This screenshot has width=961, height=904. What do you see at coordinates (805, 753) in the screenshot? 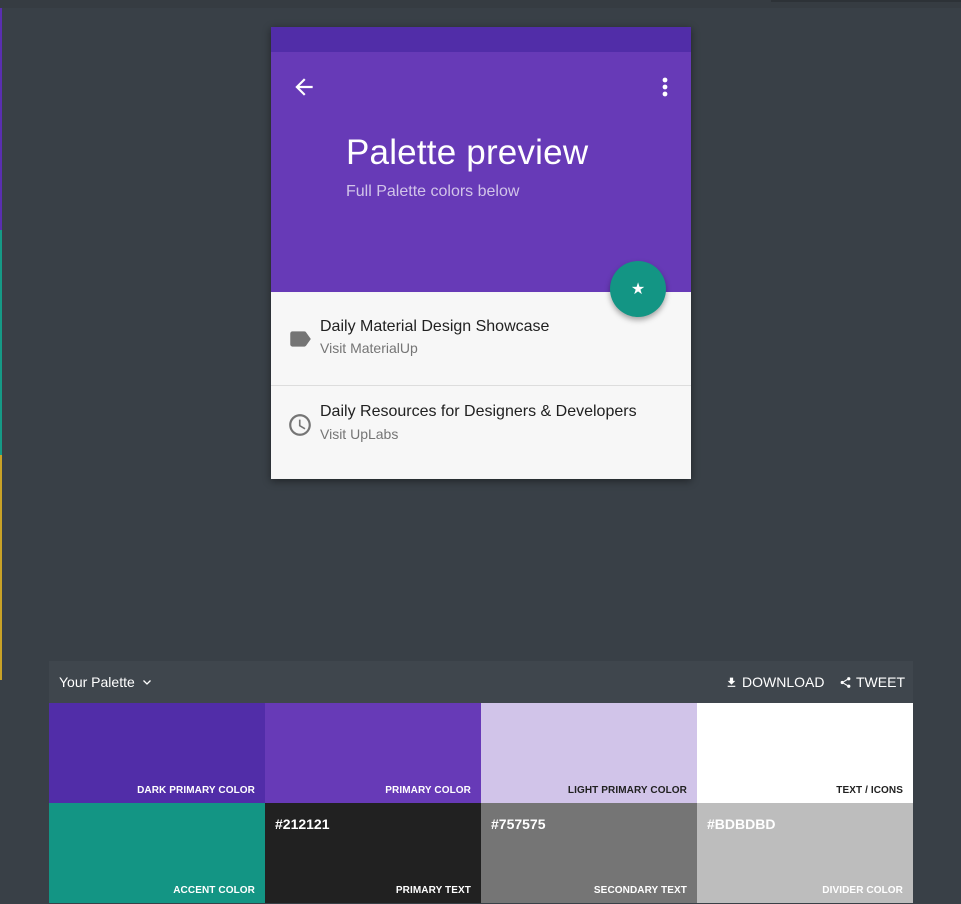
I see `swatch-text-icons: TEXT / ICONS` at bounding box center [805, 753].